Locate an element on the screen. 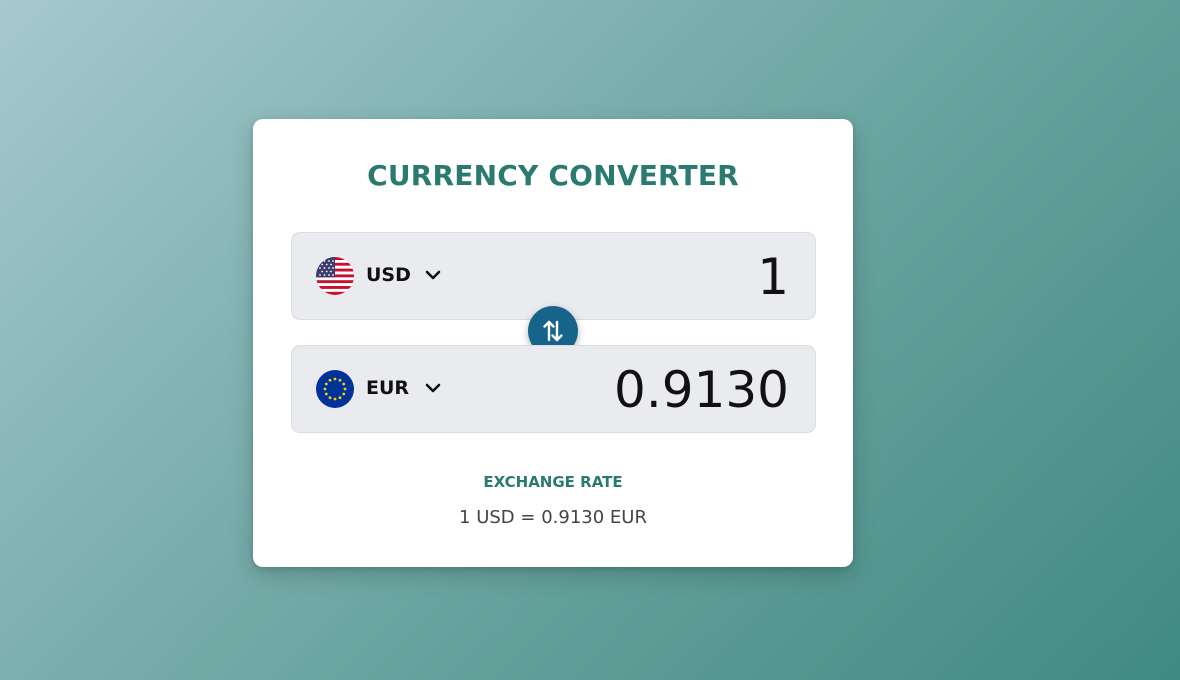 The width and height of the screenshot is (1180, 680). from-amount-input is located at coordinates (639, 277).